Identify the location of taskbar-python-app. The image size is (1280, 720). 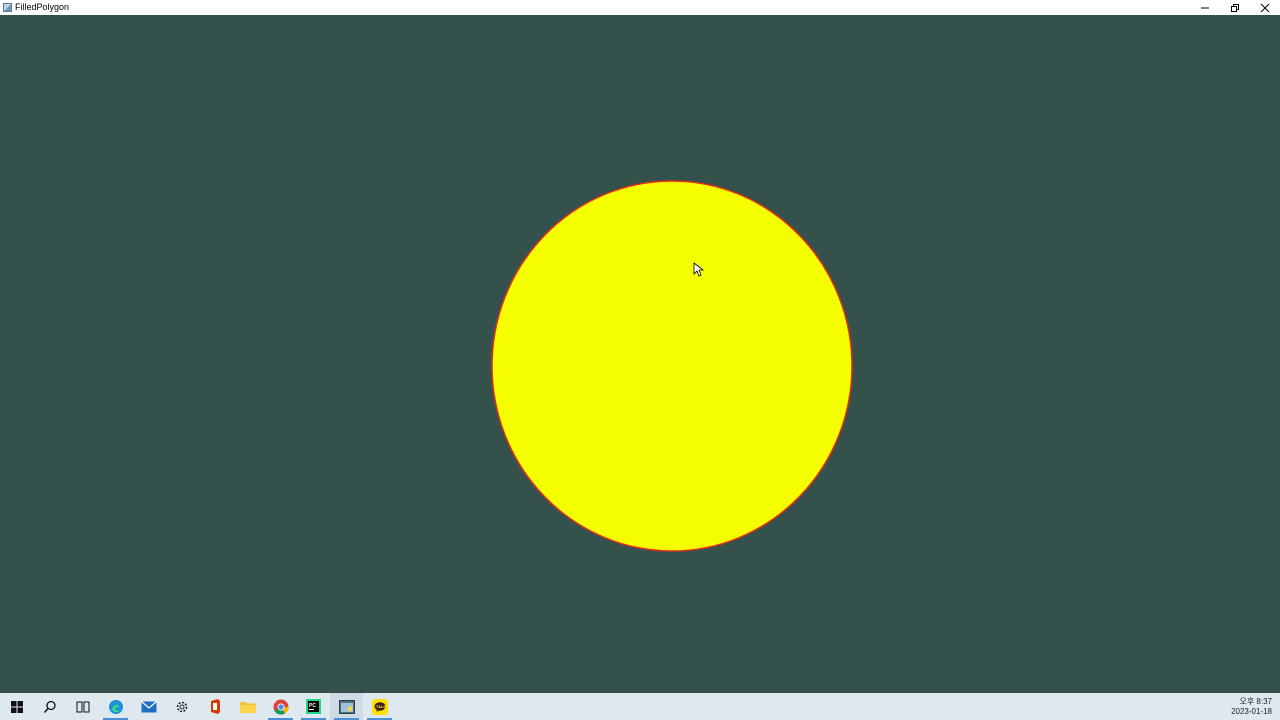
(346, 706).